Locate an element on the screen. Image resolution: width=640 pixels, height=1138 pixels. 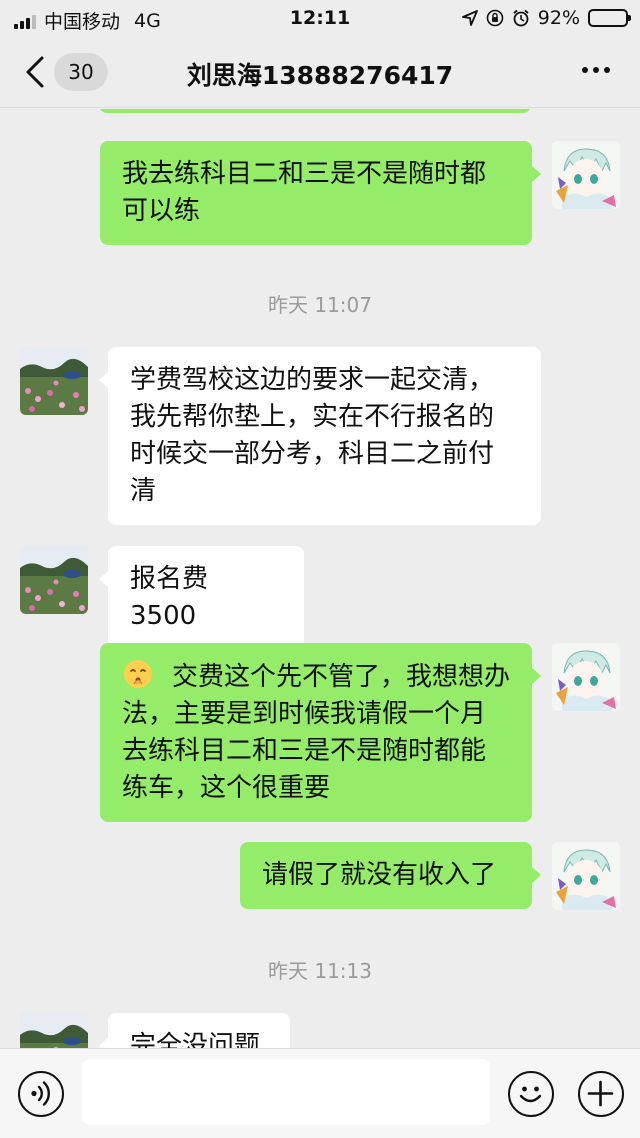
smiley-face-icon is located at coordinates (530, 1094).